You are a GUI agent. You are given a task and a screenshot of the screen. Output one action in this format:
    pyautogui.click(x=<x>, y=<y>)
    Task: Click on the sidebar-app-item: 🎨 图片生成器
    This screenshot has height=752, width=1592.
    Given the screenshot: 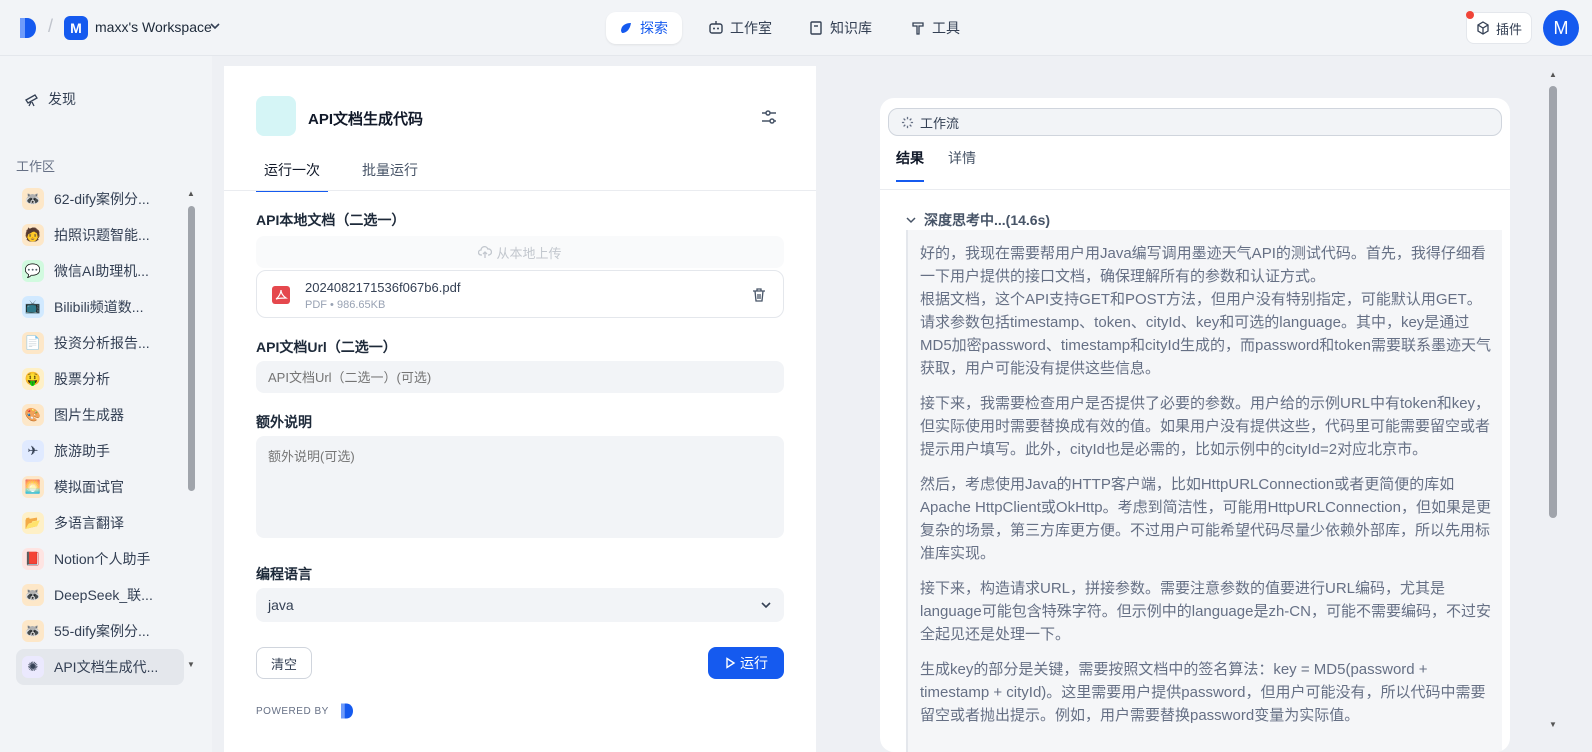 What is the action you would take?
    pyautogui.click(x=100, y=415)
    